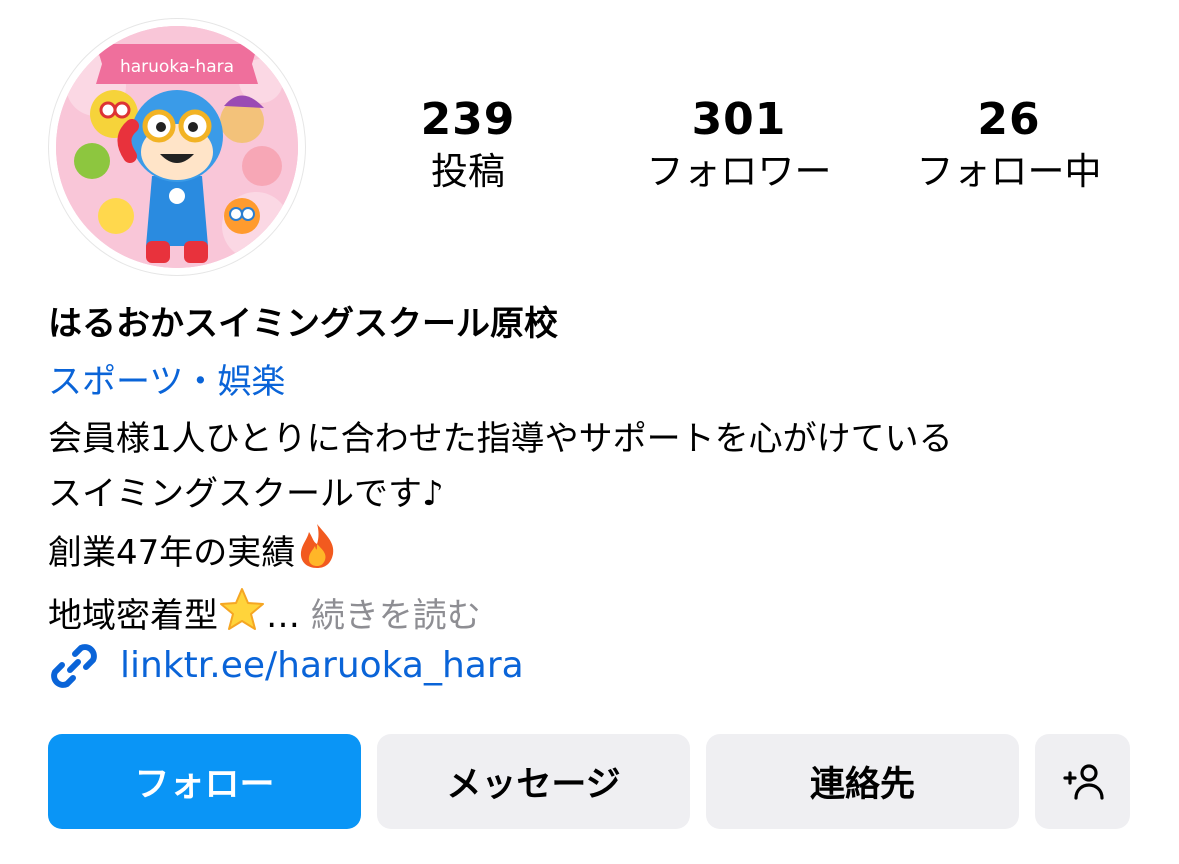  I want to click on add-user-button, so click(1082, 781).